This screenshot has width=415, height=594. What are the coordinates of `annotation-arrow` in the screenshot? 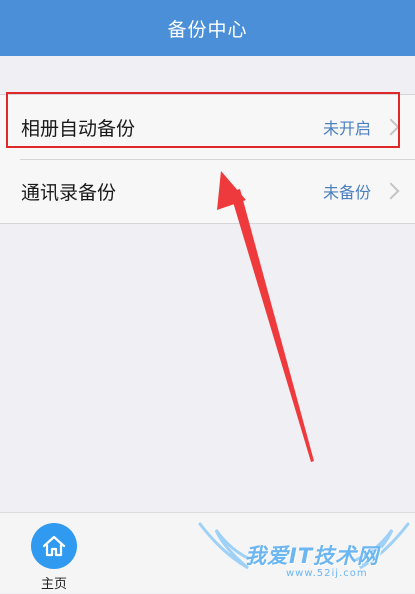 It's located at (265, 316).